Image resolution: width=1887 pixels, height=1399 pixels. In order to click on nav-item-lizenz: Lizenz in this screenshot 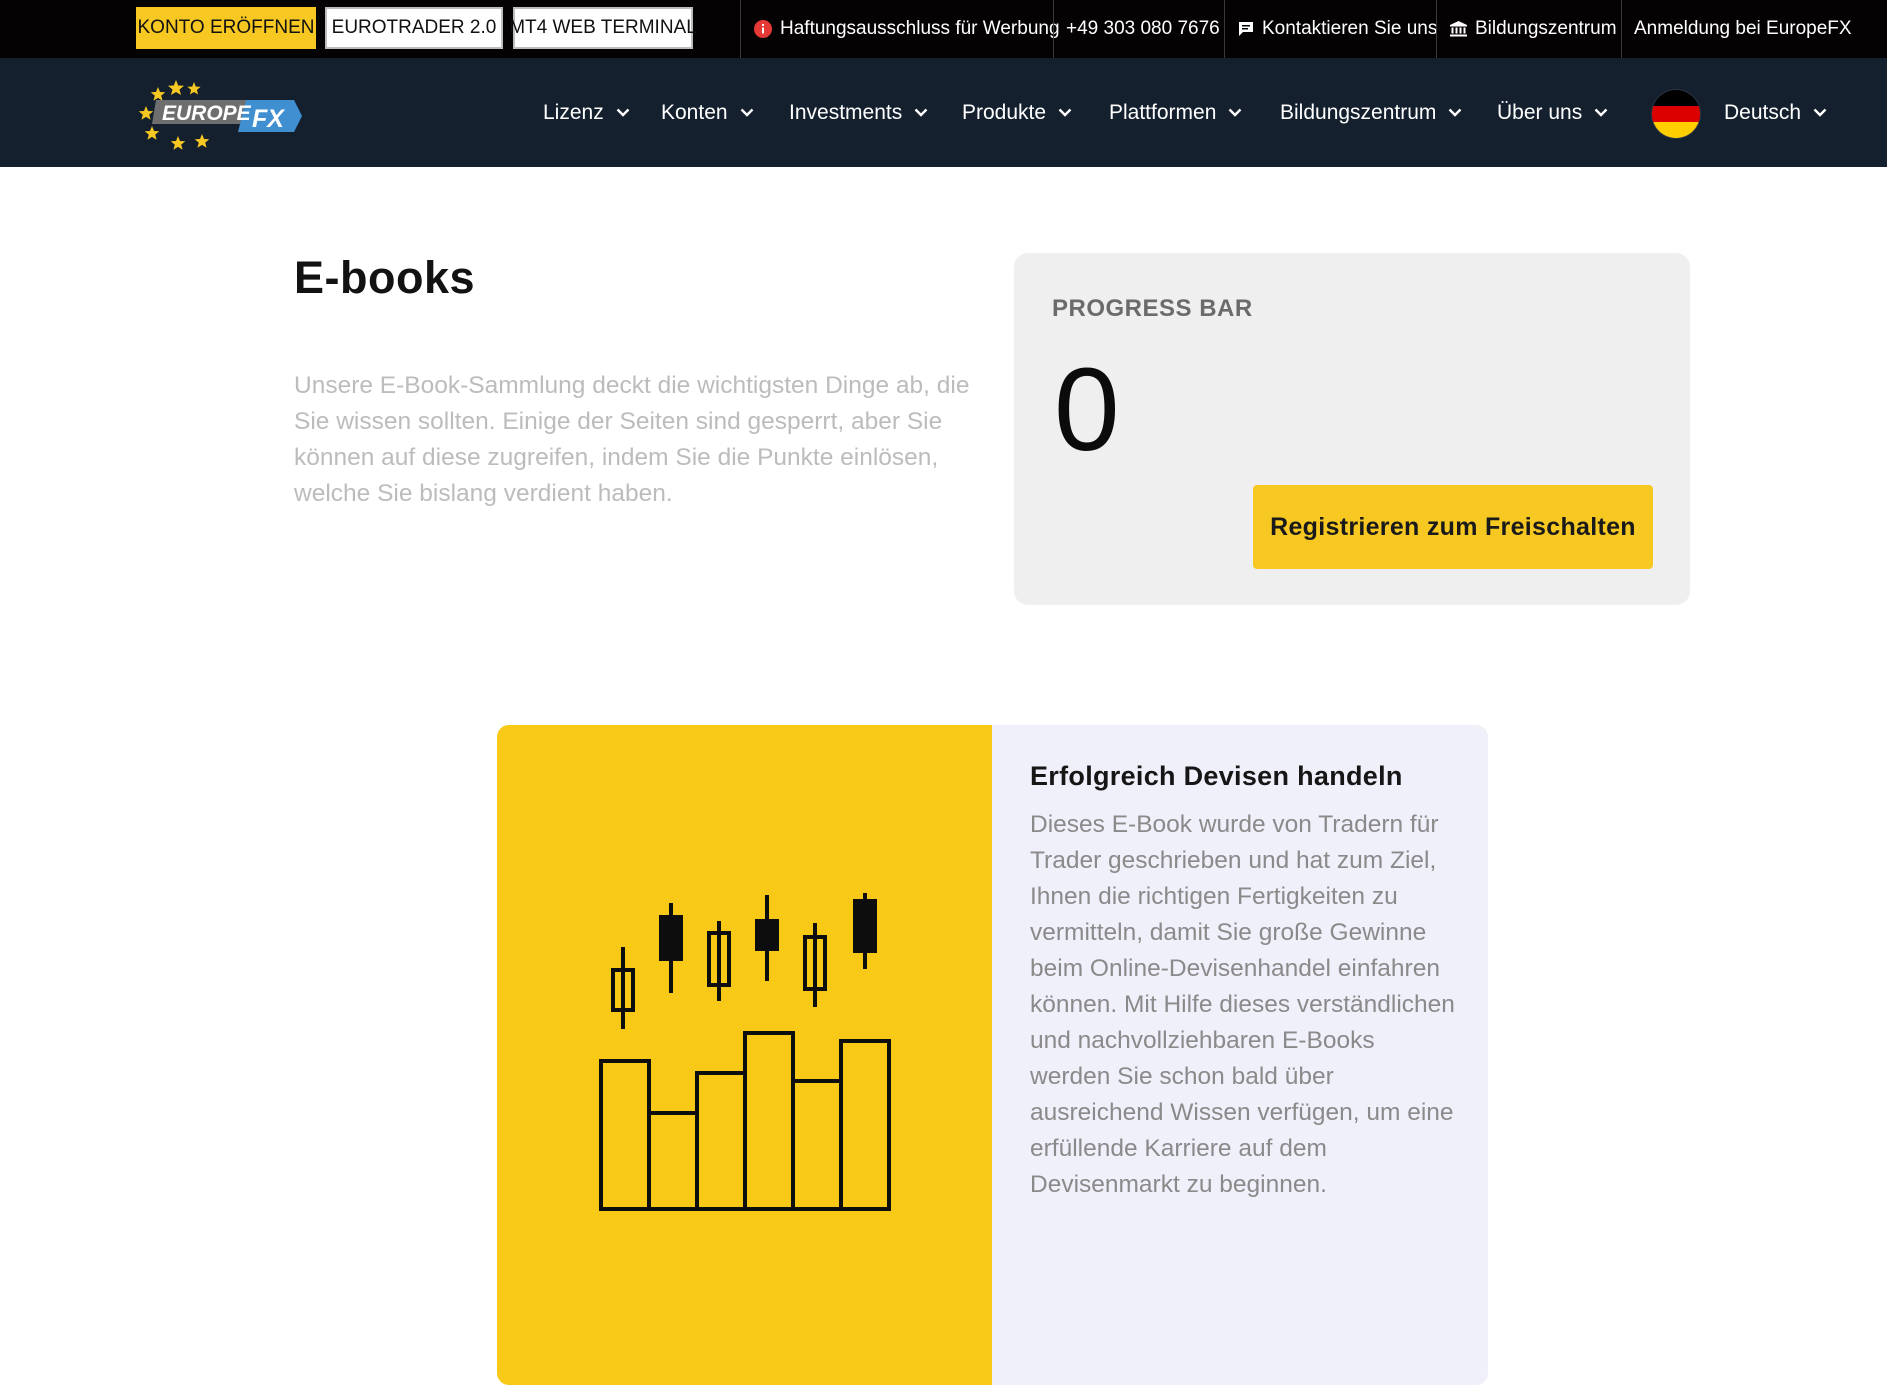, I will do `click(586, 112)`.